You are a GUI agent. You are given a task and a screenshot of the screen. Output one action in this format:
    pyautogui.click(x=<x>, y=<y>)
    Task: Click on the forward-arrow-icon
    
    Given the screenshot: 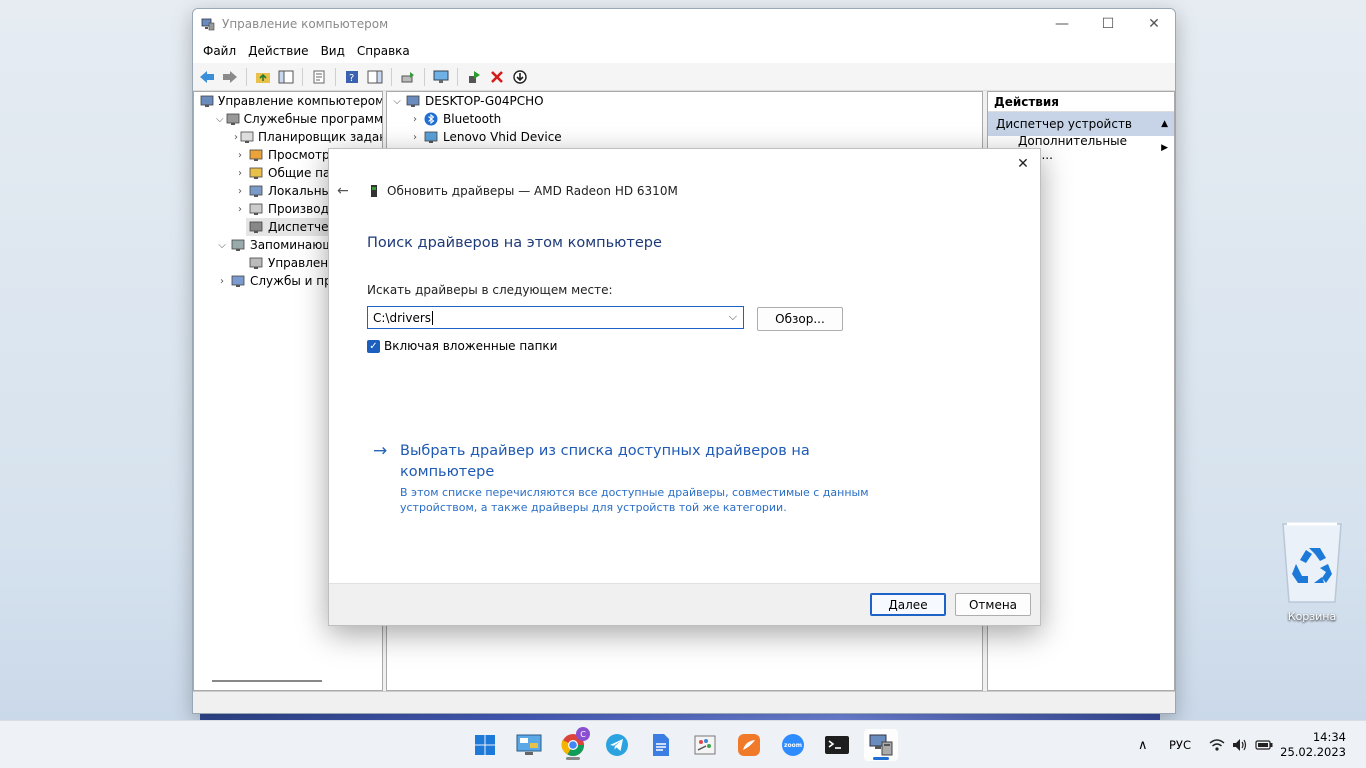 What is the action you would take?
    pyautogui.click(x=230, y=76)
    